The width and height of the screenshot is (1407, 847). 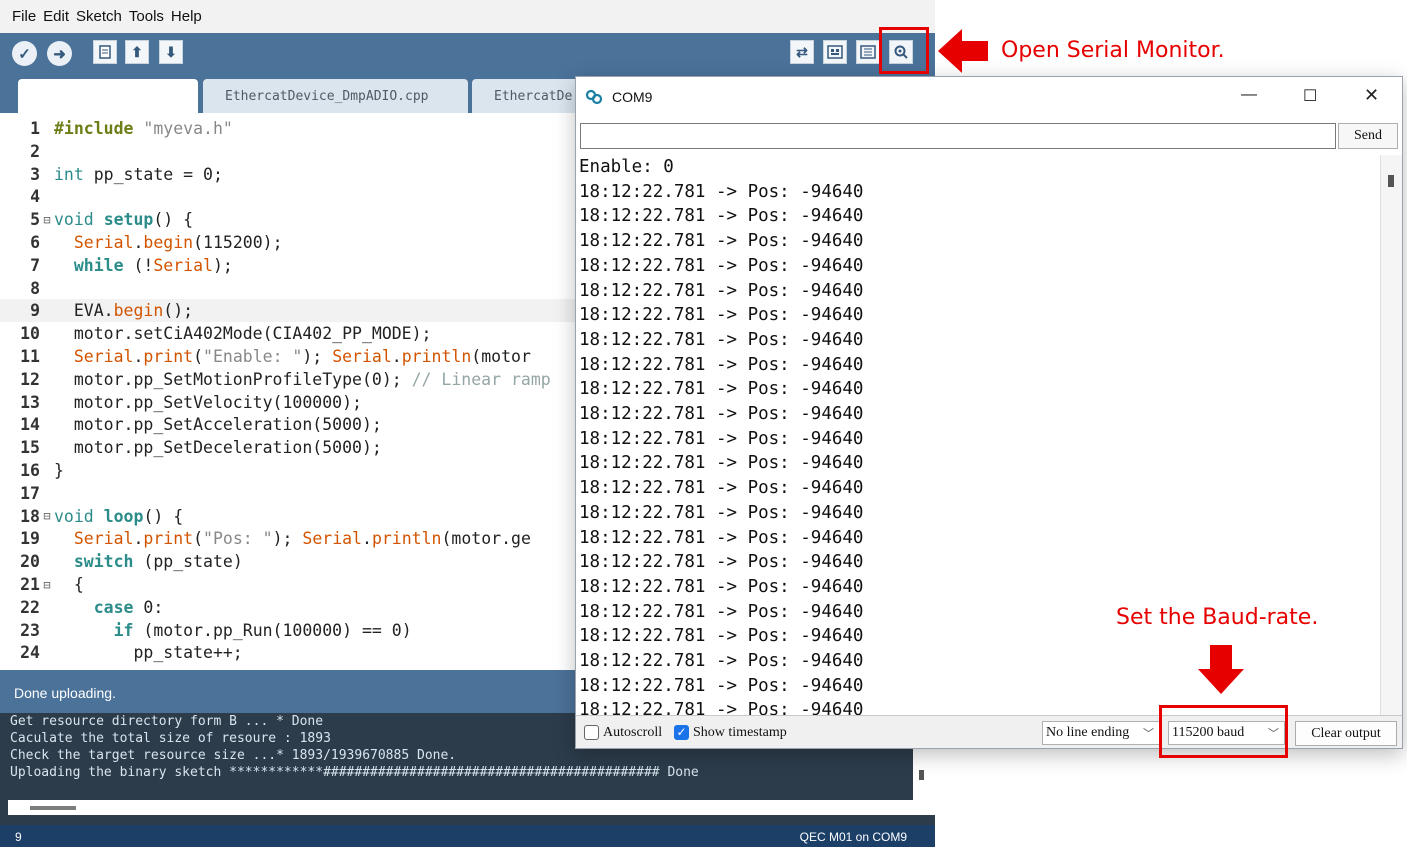 I want to click on code-token: #include, so click(x=94, y=128).